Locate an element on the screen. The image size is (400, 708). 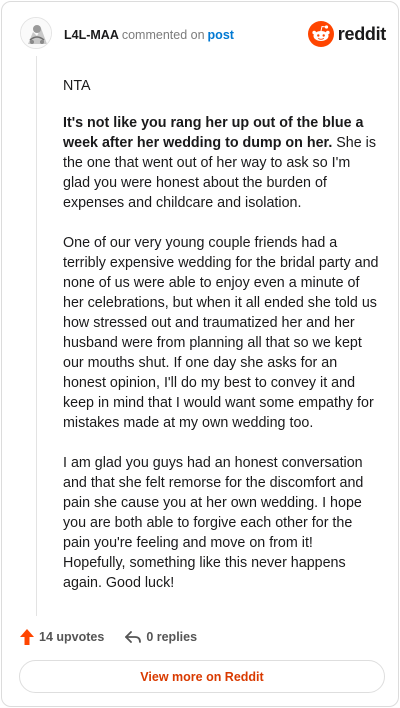
reddit-logo-icon is located at coordinates (320, 34).